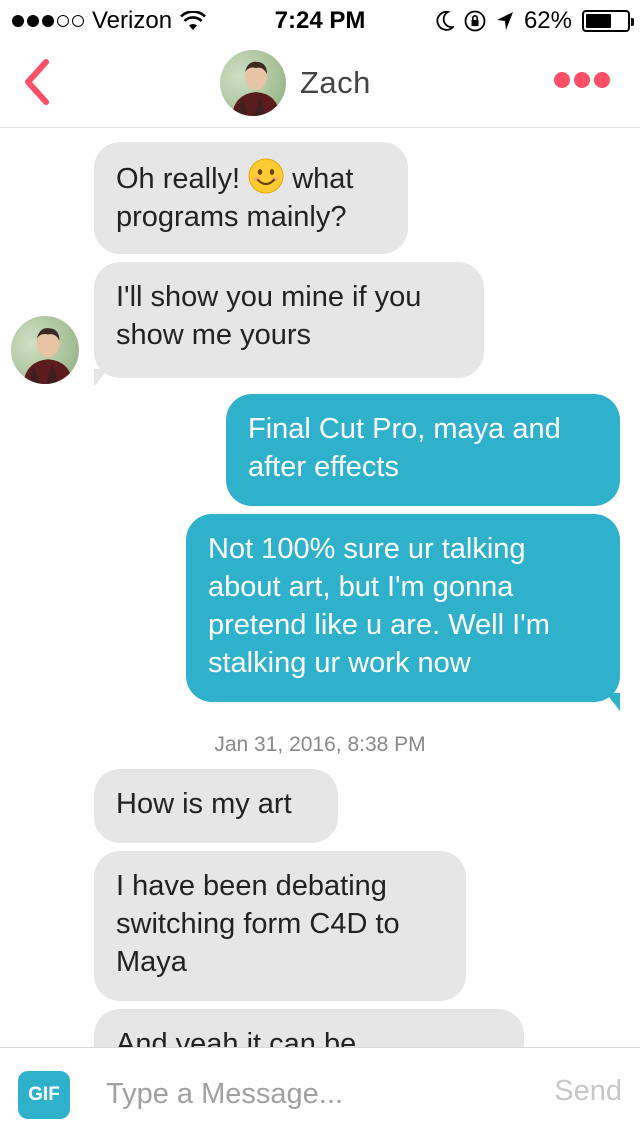 This screenshot has height=1136, width=640. I want to click on gif-button: GIF, so click(44, 1095).